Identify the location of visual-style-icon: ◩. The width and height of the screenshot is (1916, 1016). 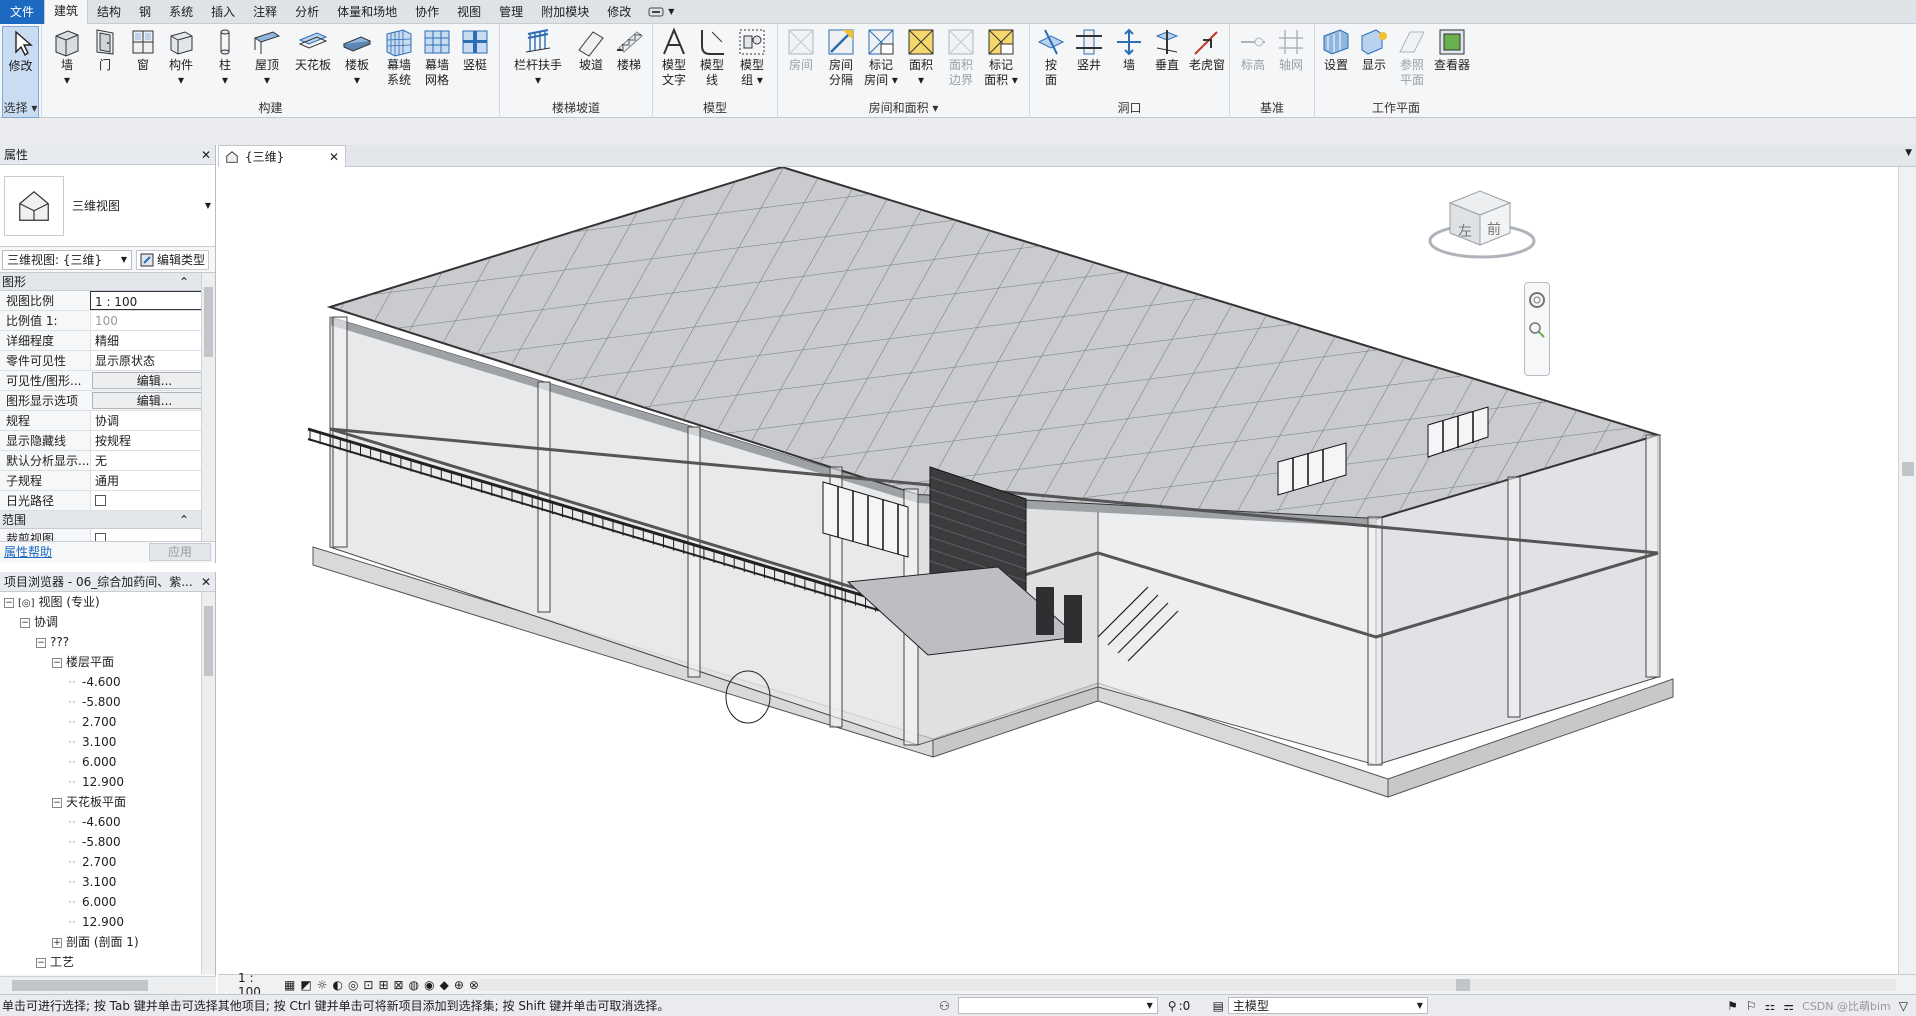
(305, 985).